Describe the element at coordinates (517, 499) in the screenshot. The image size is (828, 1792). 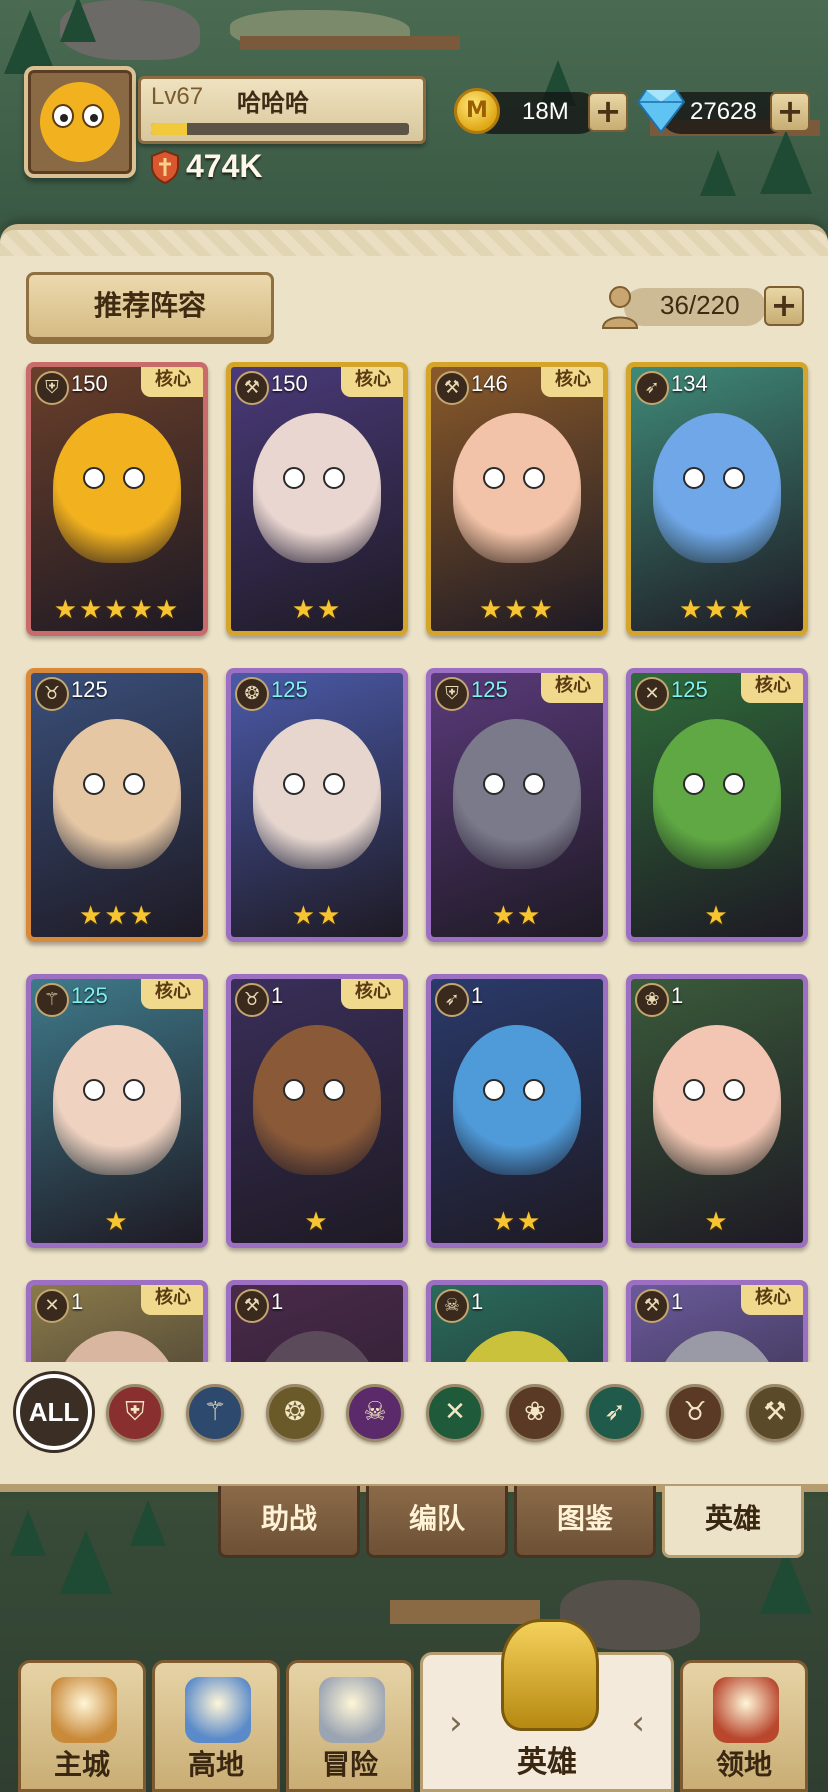
I see `hero-card: ⚒ 146 核心 ★★★` at that location.